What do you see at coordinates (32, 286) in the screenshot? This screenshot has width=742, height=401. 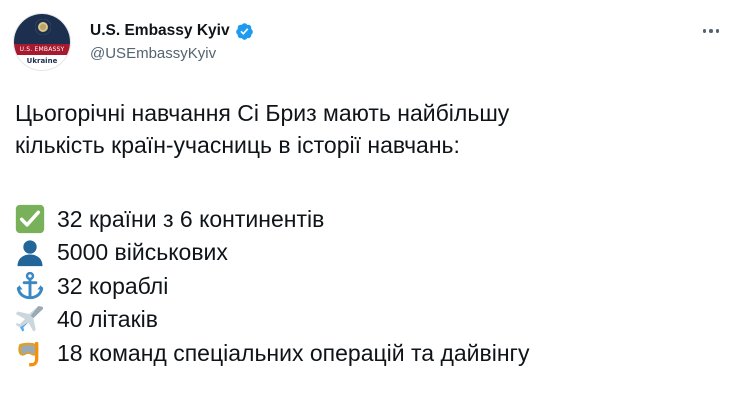 I see `anchor-icon` at bounding box center [32, 286].